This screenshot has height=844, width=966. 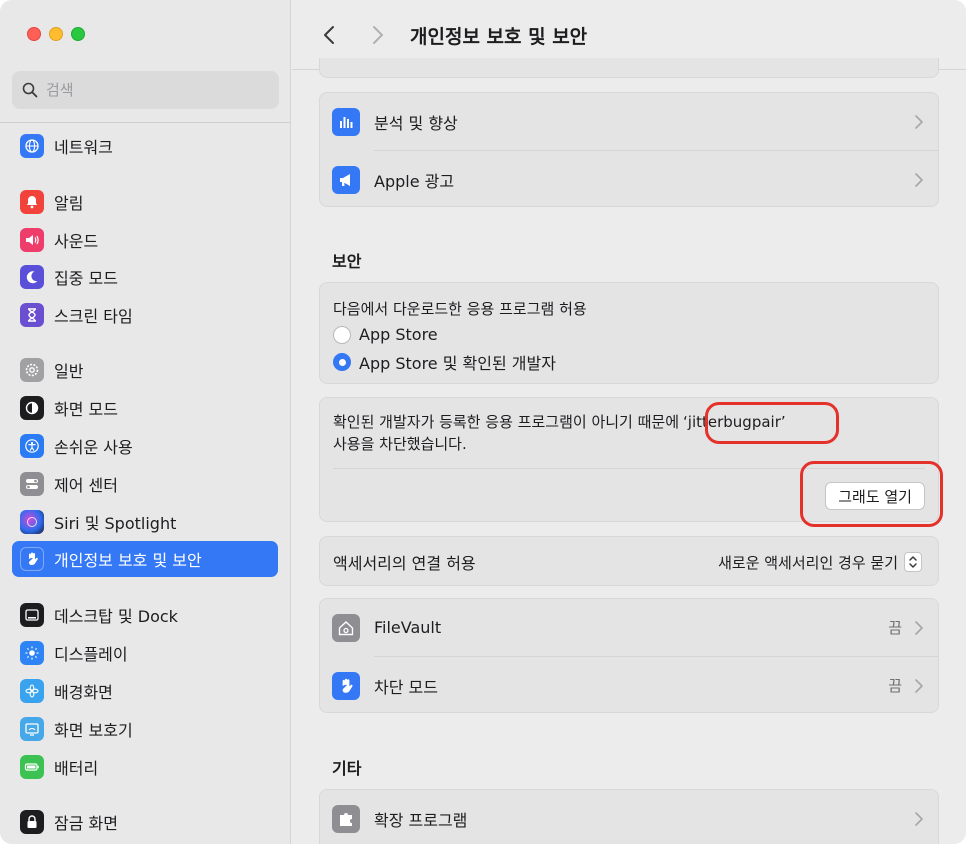 What do you see at coordinates (145, 240) in the screenshot?
I see `sidebar-item-sound: 사운드` at bounding box center [145, 240].